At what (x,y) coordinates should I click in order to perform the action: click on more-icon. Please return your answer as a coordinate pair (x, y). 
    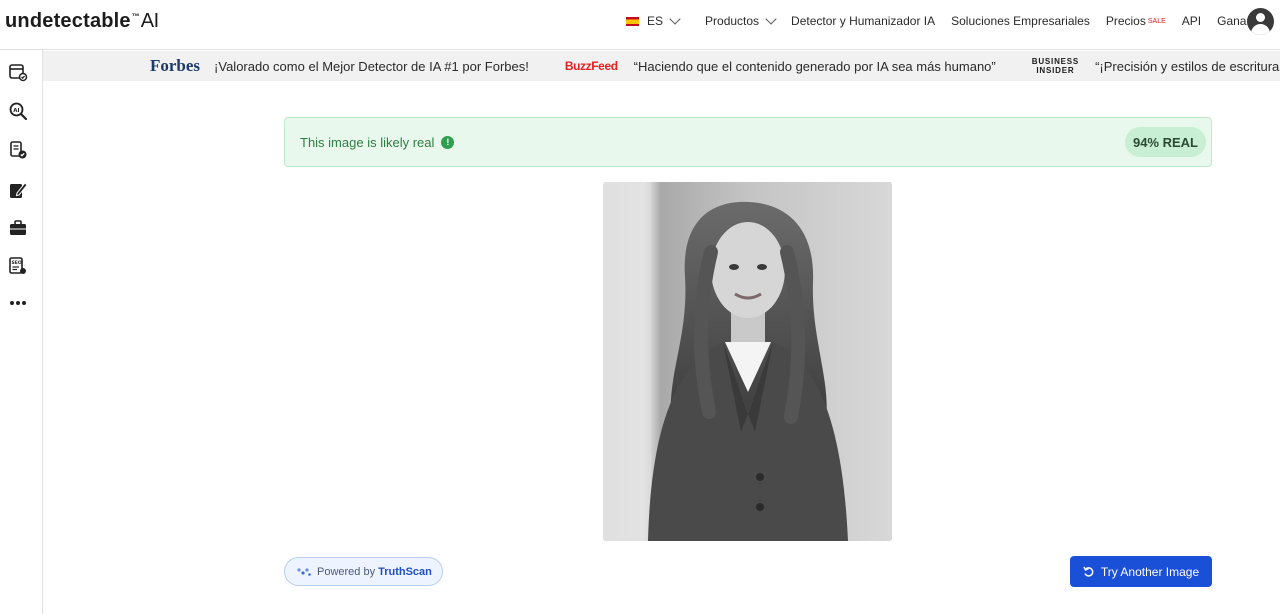
    Looking at the image, I should click on (18, 303).